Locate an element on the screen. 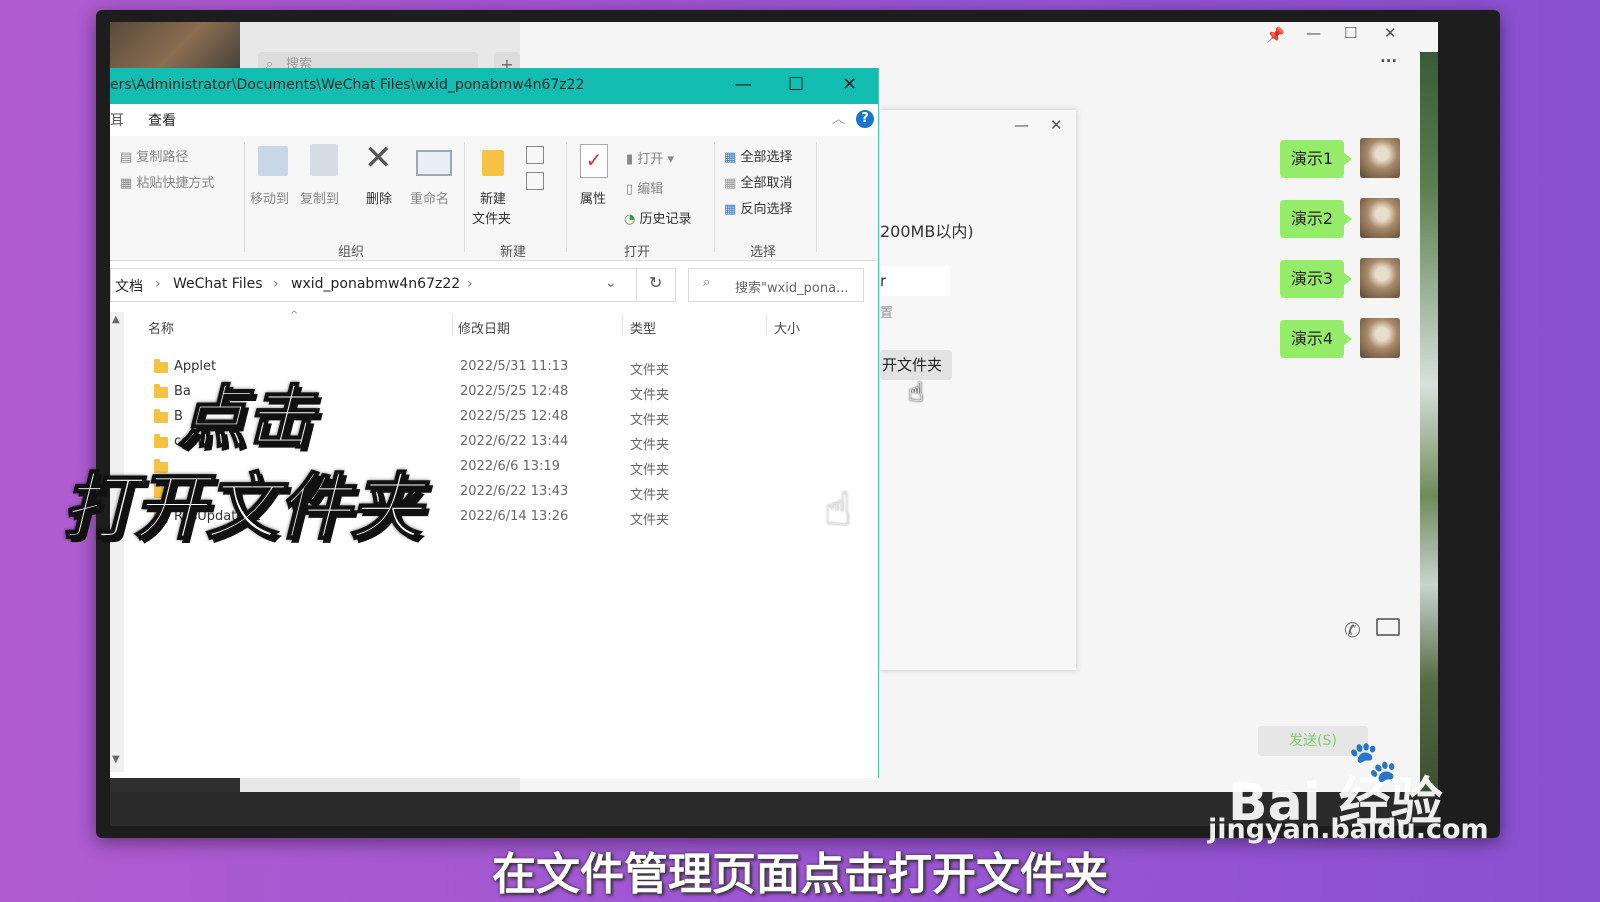 This screenshot has height=902, width=1600. breadcrumb-documents: 文档 is located at coordinates (129, 286).